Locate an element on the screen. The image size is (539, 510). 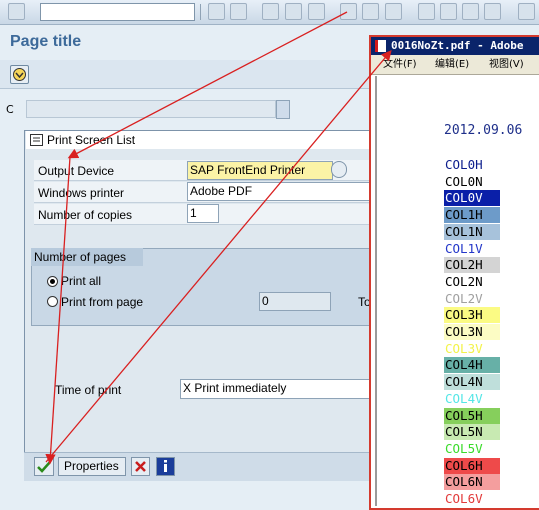
output-device-label: Output Device is located at coordinates (76, 171).